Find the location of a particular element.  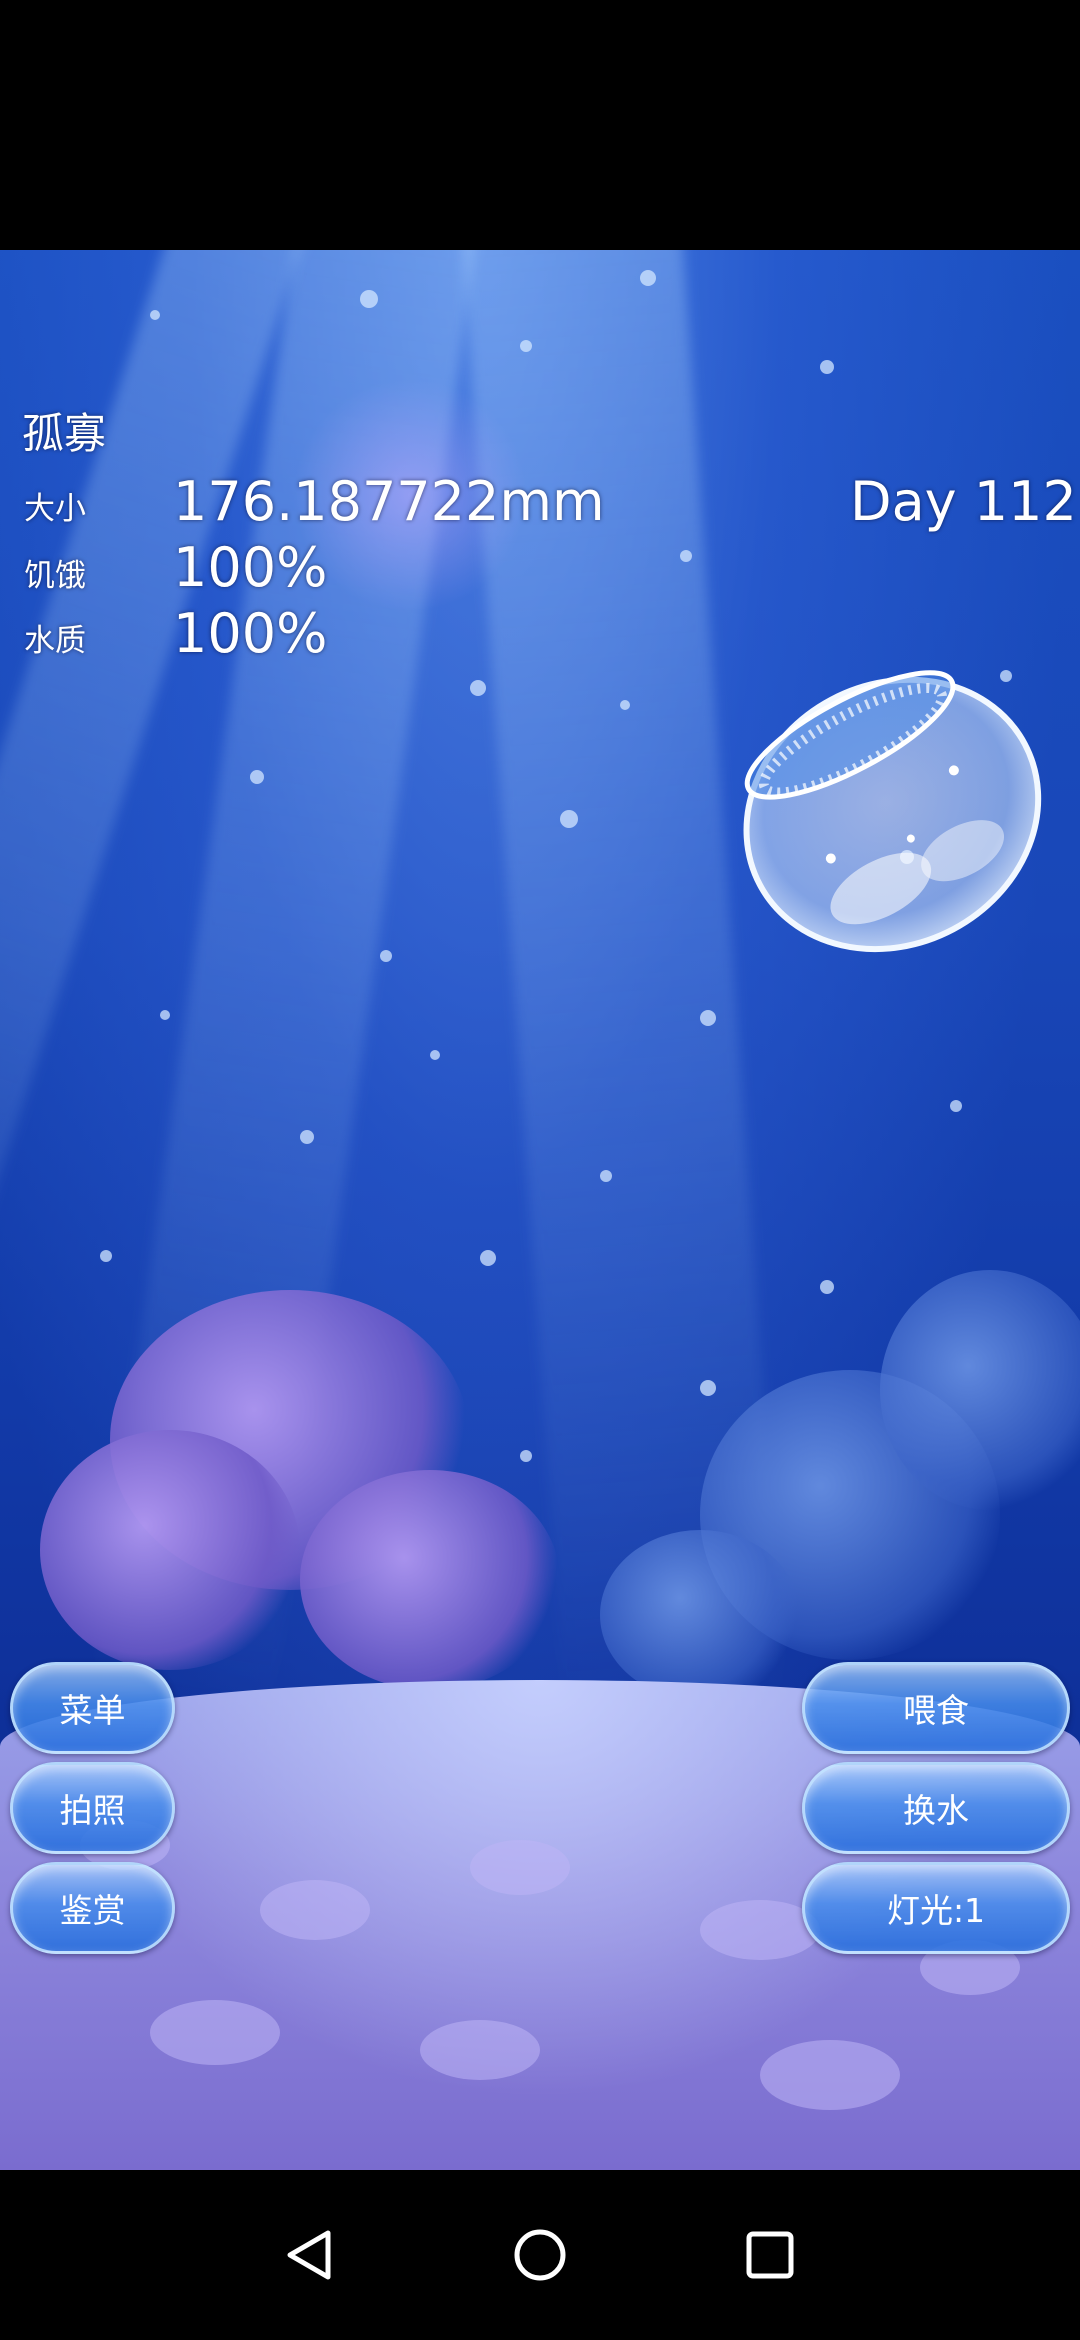

hunger-label: 饥饿 is located at coordinates (55, 576).